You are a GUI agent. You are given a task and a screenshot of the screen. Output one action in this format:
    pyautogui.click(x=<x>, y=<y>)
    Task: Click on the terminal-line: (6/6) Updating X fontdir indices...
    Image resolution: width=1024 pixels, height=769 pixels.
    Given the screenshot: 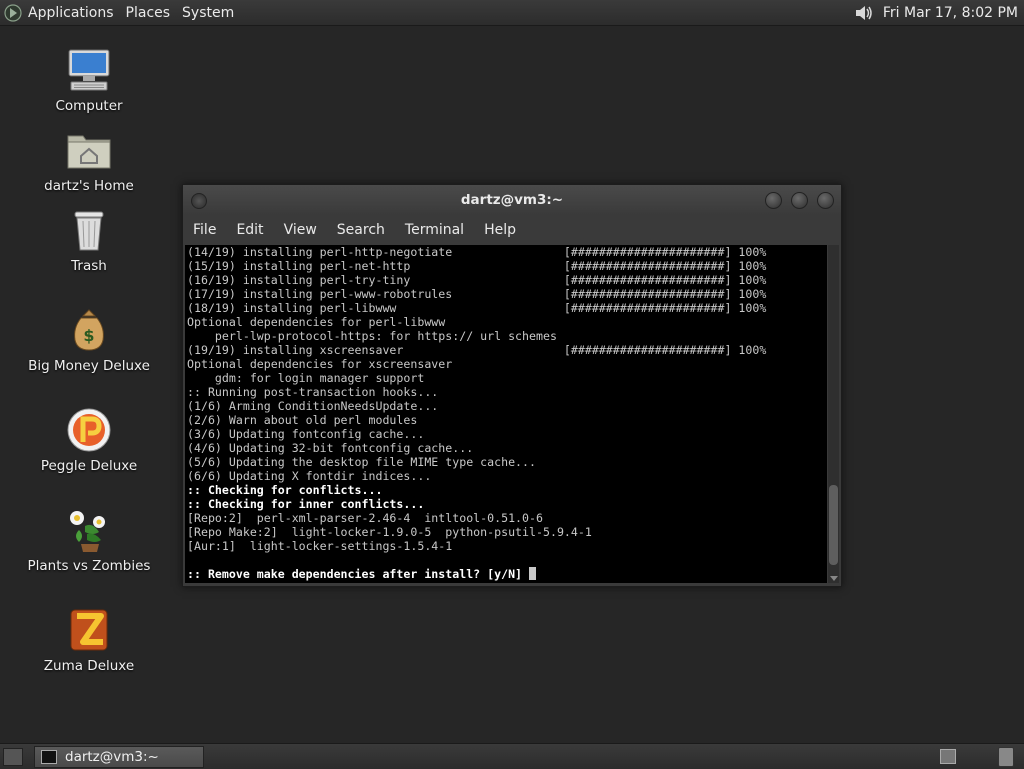 What is the action you would take?
    pyautogui.click(x=309, y=476)
    